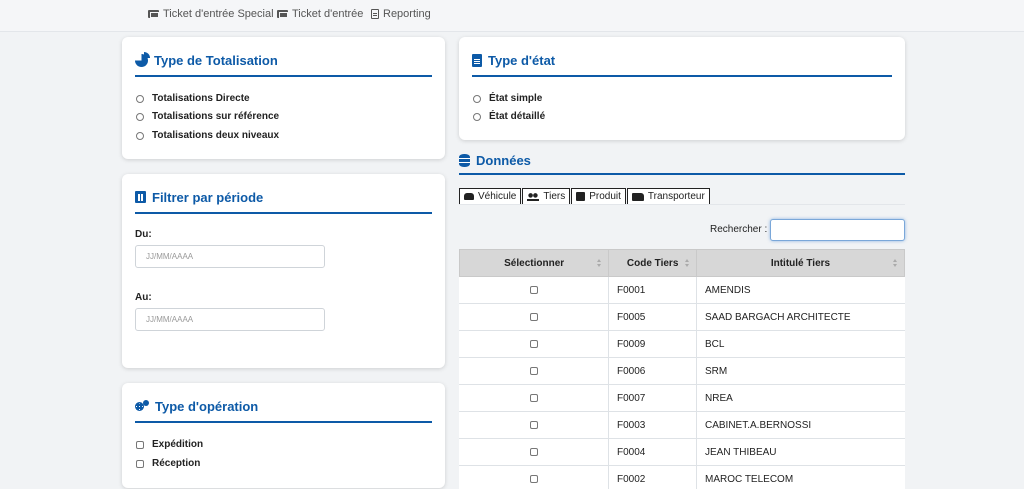 This screenshot has height=489, width=1024. What do you see at coordinates (778, 317) in the screenshot?
I see `name-cell: SAAD BARGACH ARCHITECTE` at bounding box center [778, 317].